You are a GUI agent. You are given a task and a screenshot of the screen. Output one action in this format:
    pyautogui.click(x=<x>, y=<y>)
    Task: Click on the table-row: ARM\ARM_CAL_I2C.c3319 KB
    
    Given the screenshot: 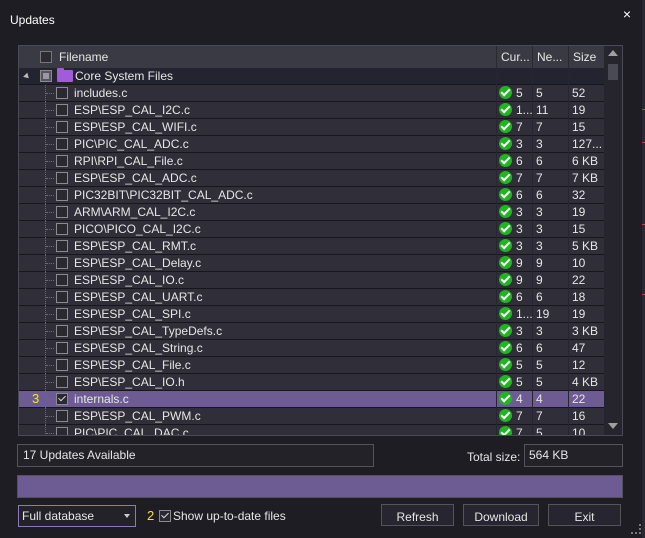 What is the action you would take?
    pyautogui.click(x=311, y=219)
    